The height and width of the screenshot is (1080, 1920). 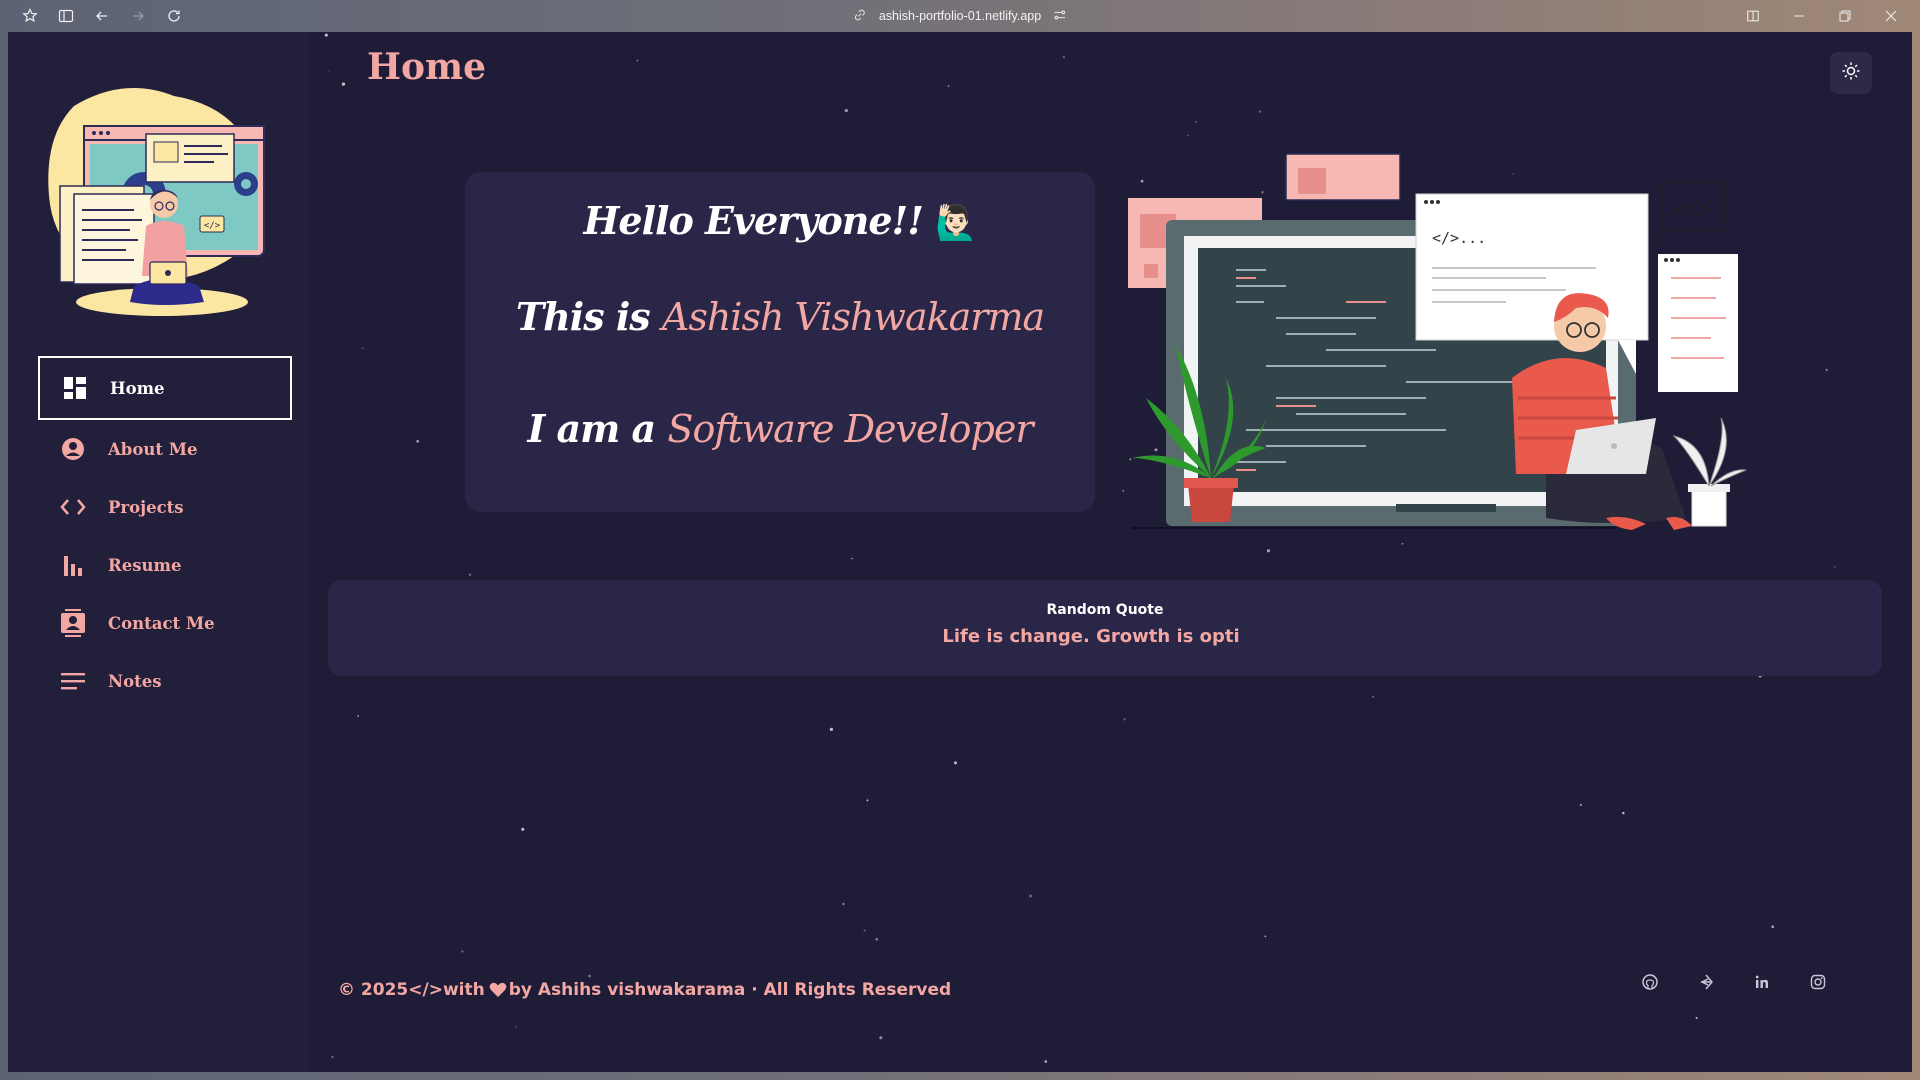 I want to click on sidebar-item-label: Resume, so click(x=145, y=565).